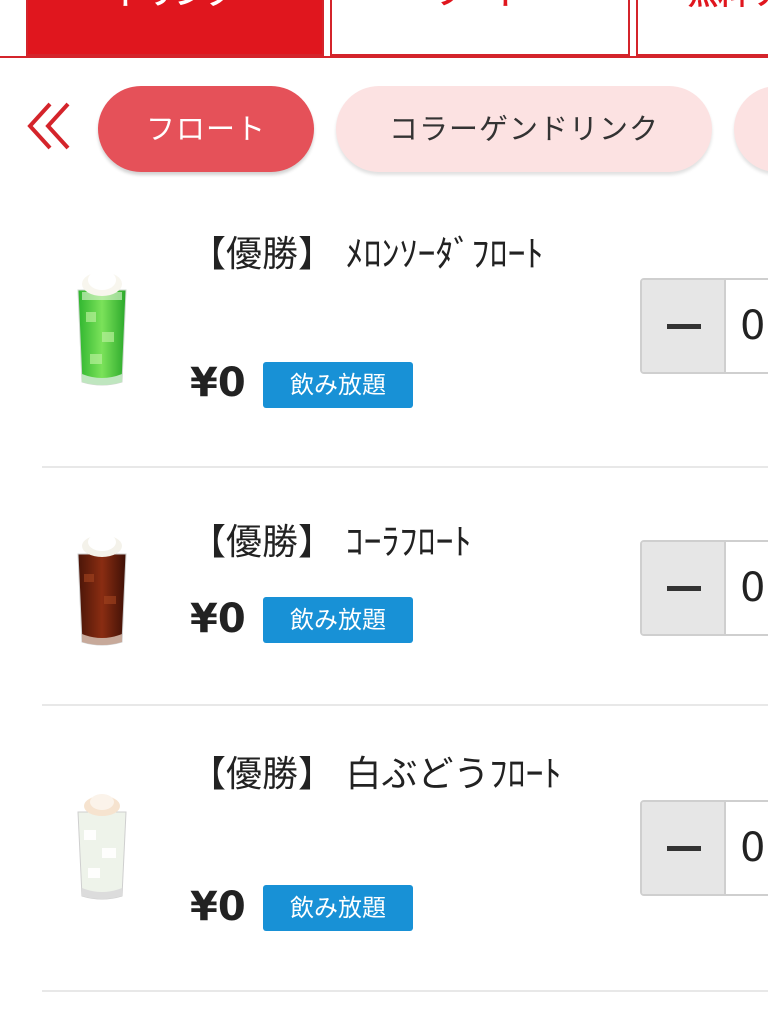 The width and height of the screenshot is (768, 1024). I want to click on item-name: 【優勝】 ﾒﾛﾝｿｰﾀﾞﾌﾛｰﾄ, so click(367, 254).